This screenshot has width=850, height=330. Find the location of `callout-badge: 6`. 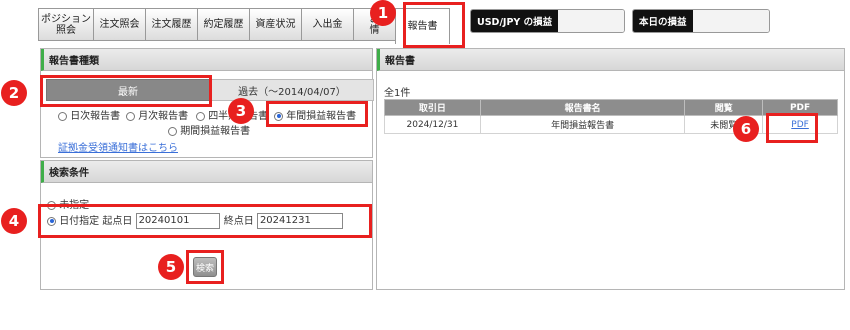

callout-badge: 6 is located at coordinates (746, 129).